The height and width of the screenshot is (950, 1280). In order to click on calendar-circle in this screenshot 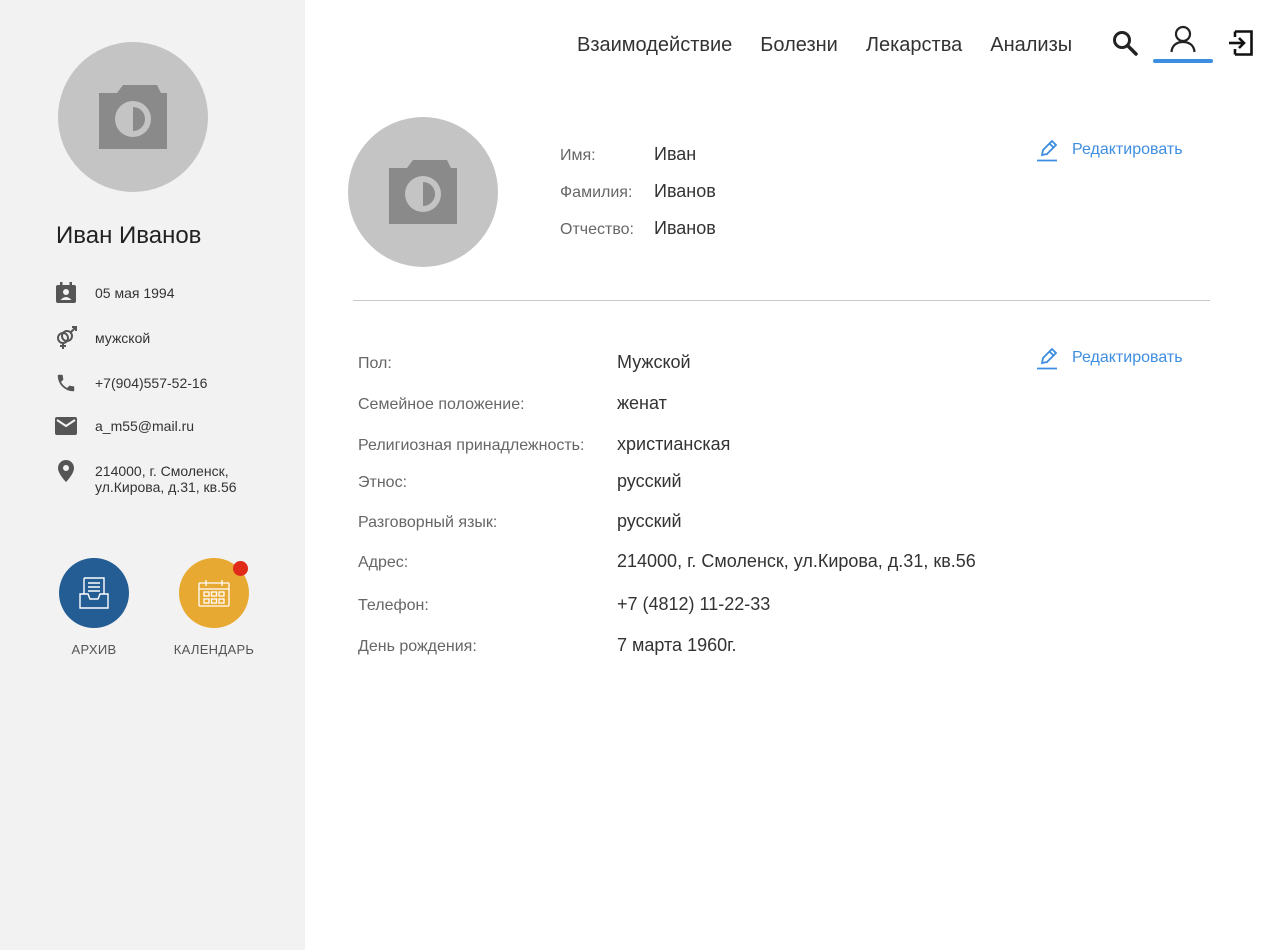, I will do `click(214, 593)`.